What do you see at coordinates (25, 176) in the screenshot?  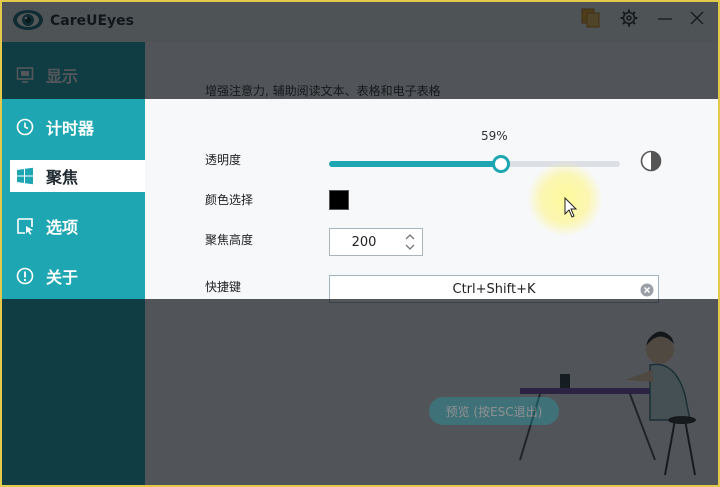 I see `windows-icon` at bounding box center [25, 176].